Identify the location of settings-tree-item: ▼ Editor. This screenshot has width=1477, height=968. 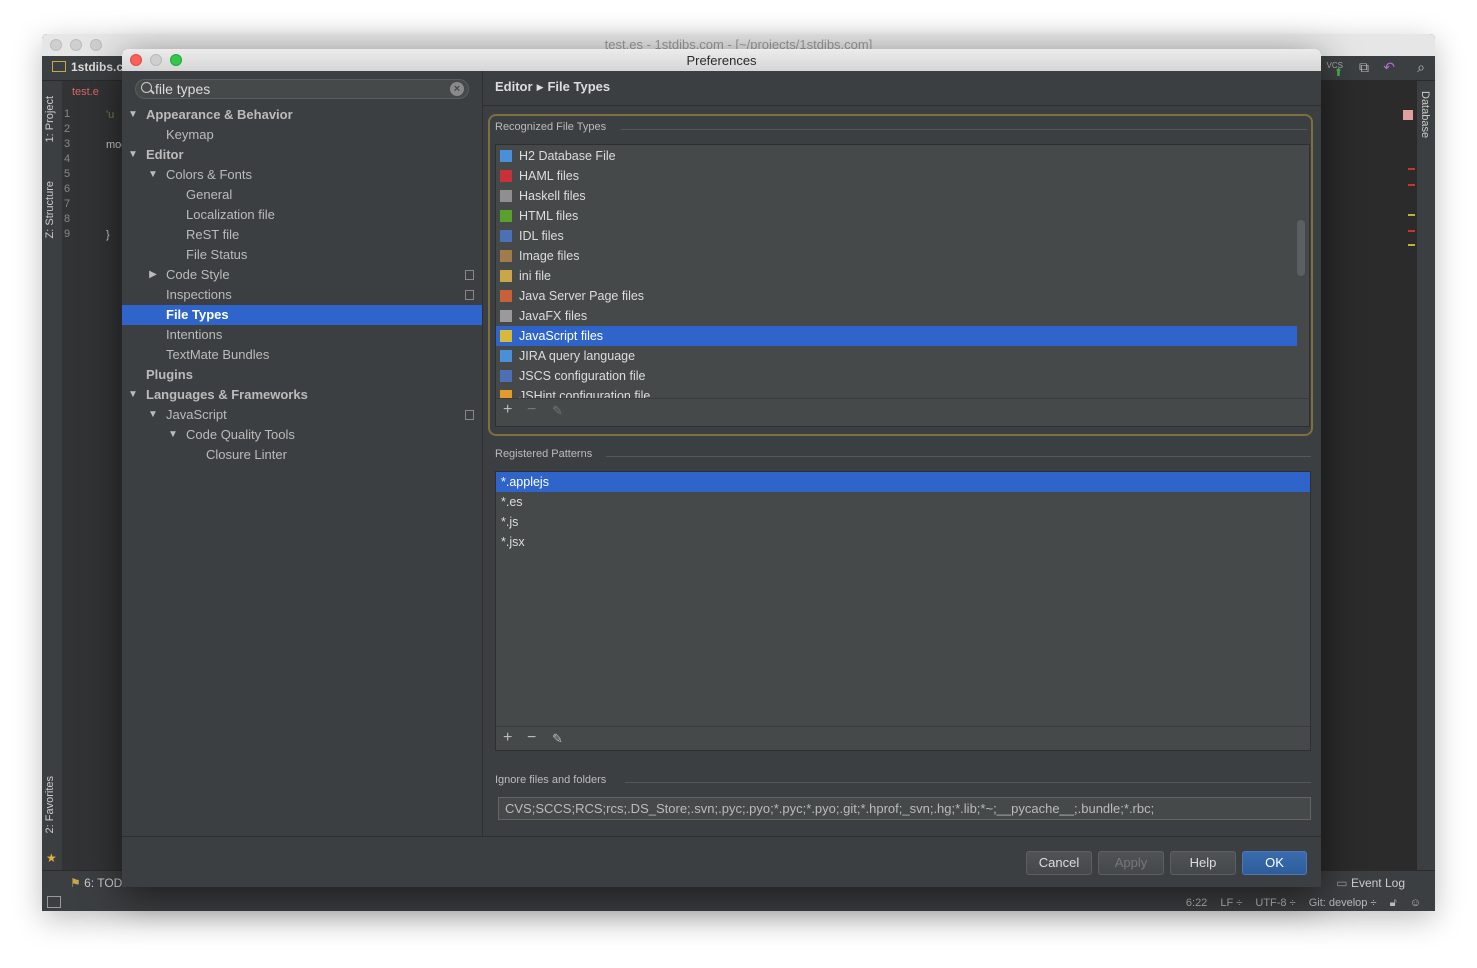
(302, 155).